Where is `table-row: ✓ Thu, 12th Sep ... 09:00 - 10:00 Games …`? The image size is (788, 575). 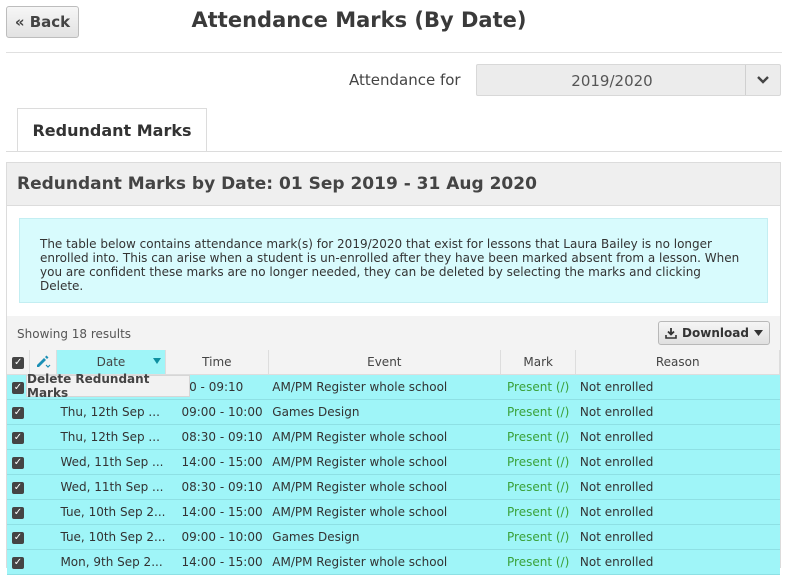
table-row: ✓ Thu, 12th Sep ... 09:00 - 10:00 Games … is located at coordinates (393, 412).